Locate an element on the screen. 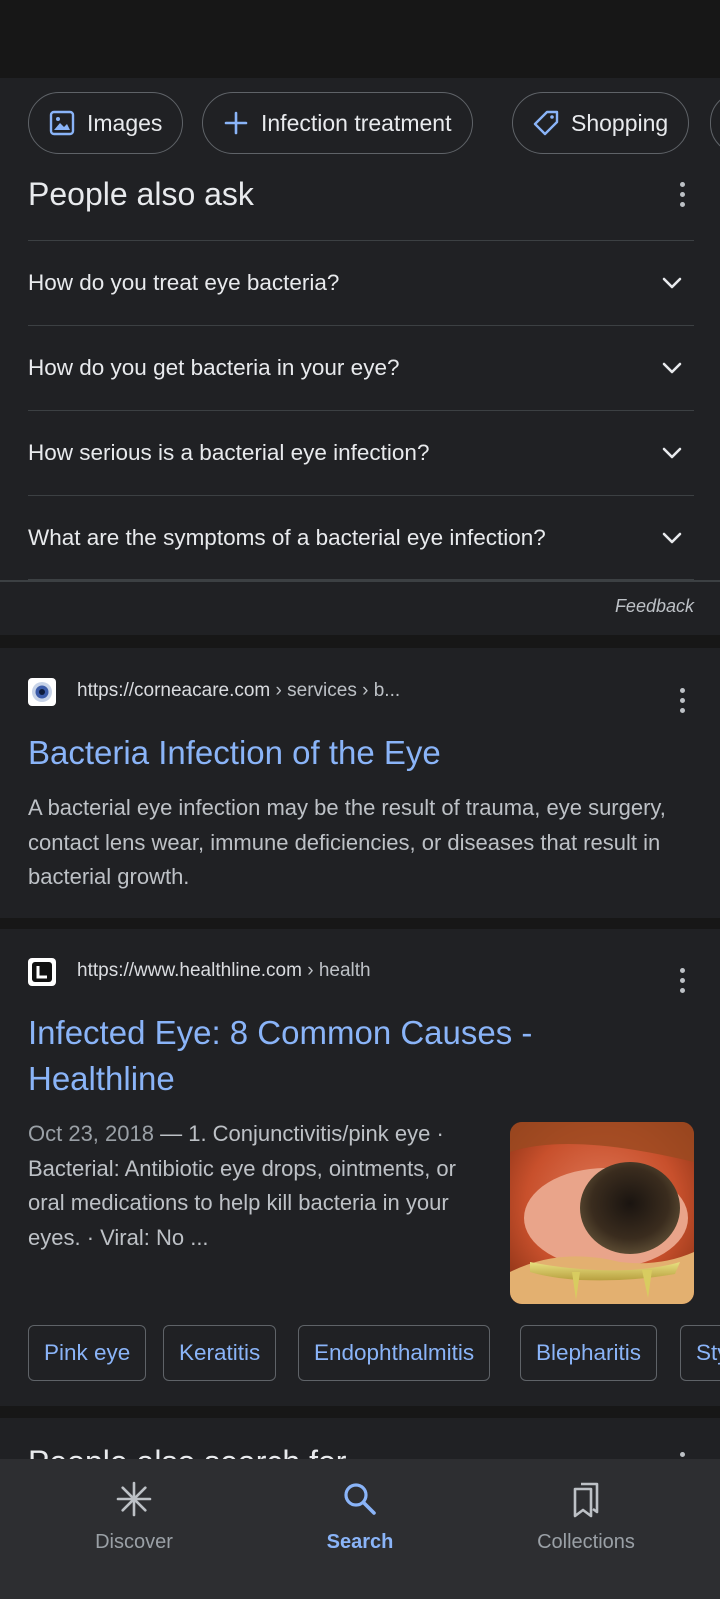 This screenshot has height=1599, width=720. chip-partial is located at coordinates (715, 123).